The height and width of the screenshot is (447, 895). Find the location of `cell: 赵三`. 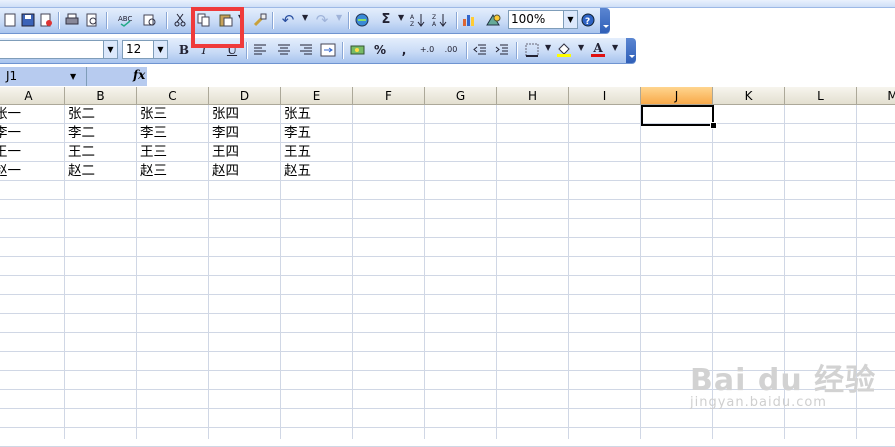

cell: 赵三 is located at coordinates (152, 171).